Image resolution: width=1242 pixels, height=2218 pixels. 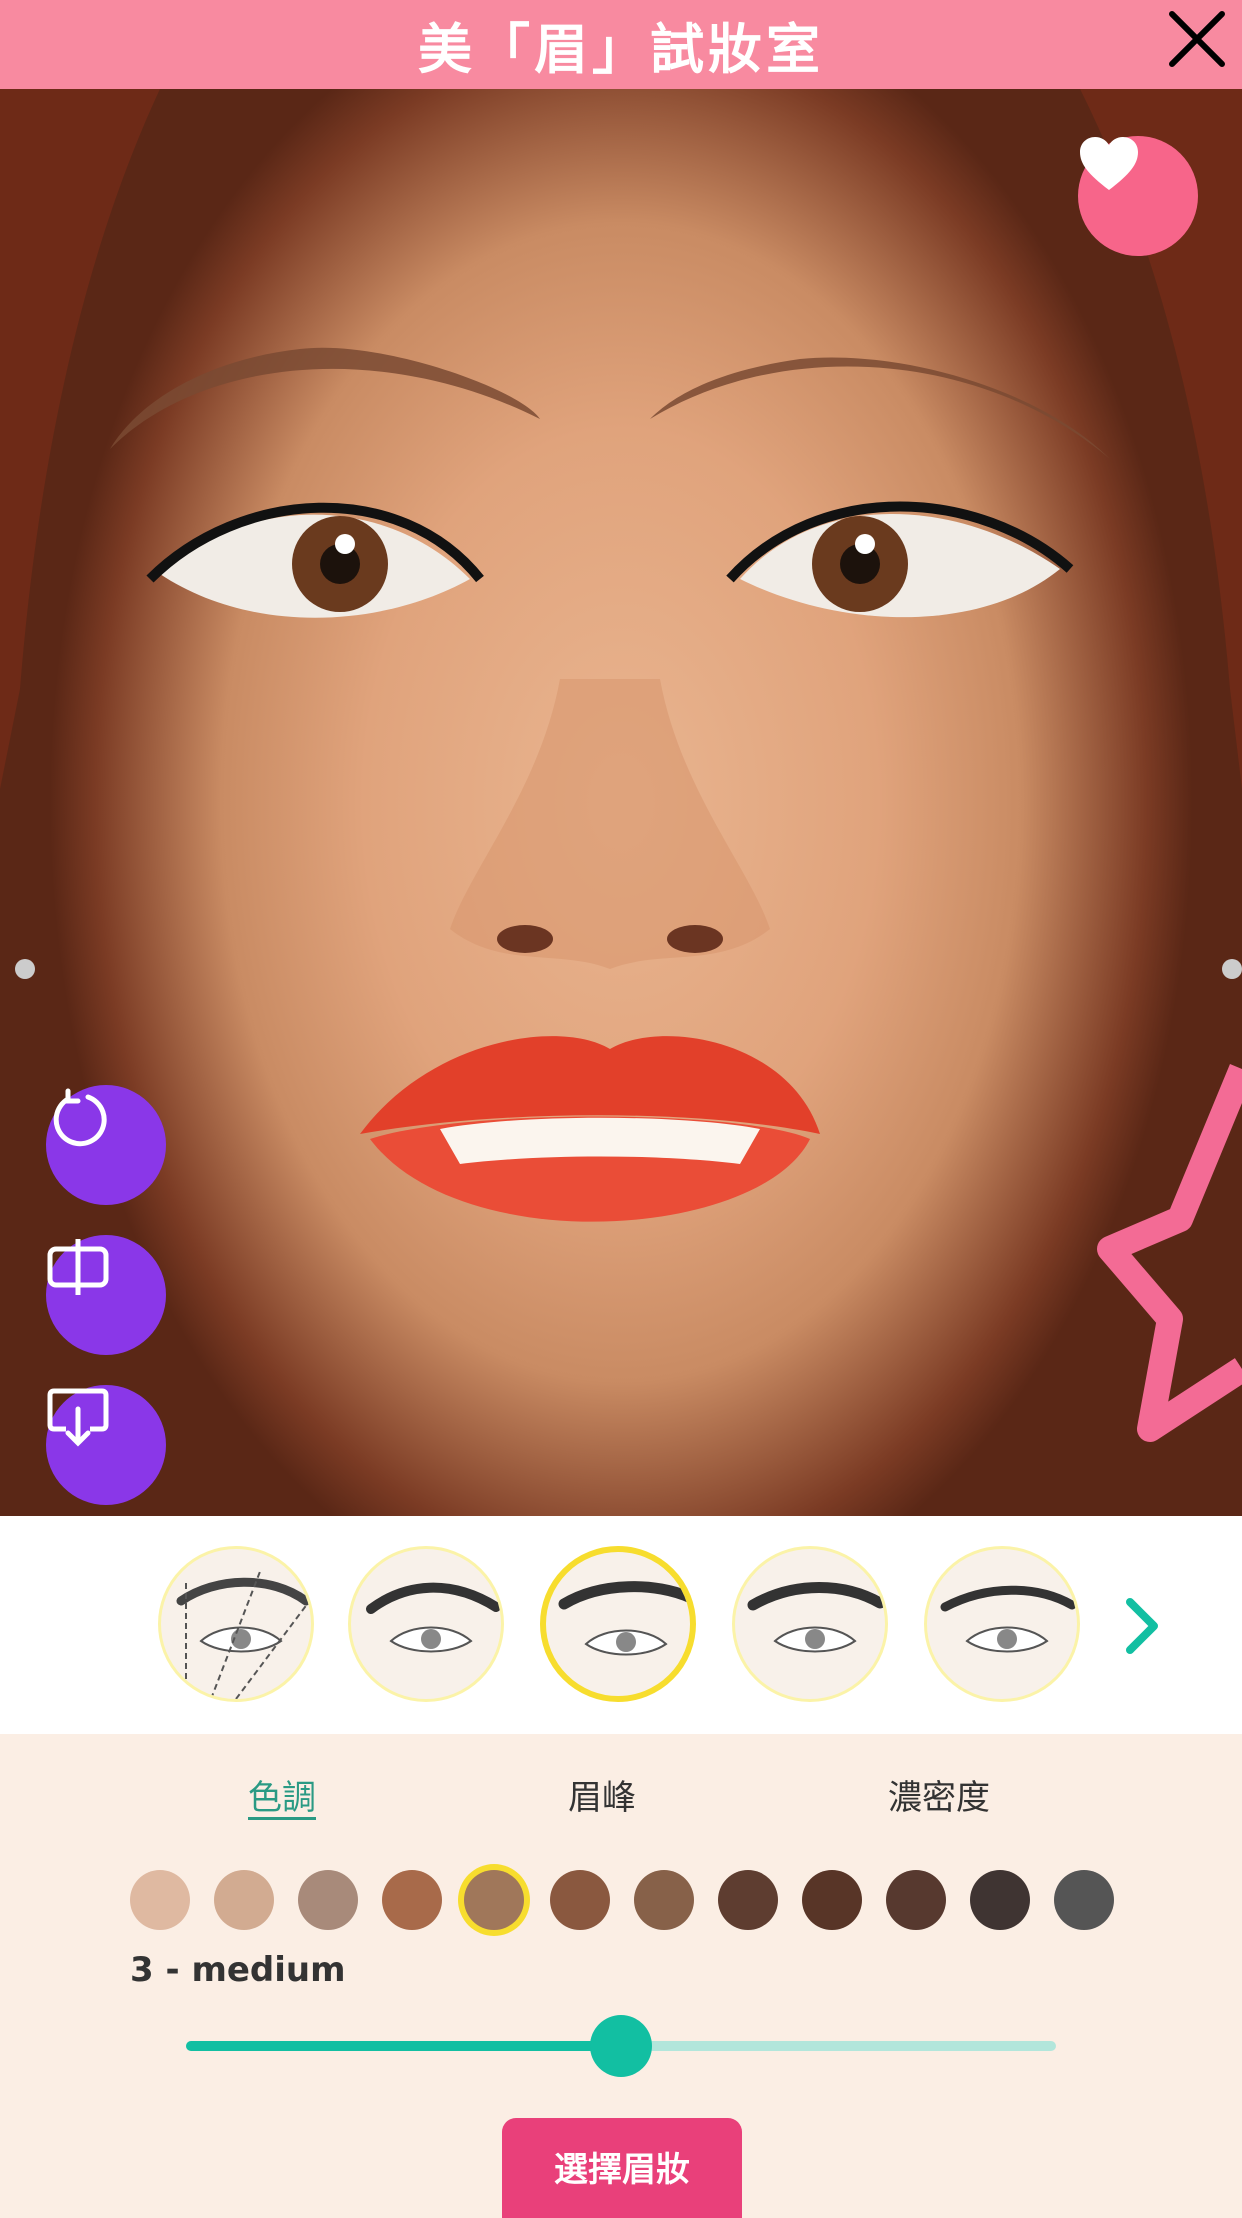 I want to click on page-title: 美「眉」試妝室, so click(x=621, y=49).